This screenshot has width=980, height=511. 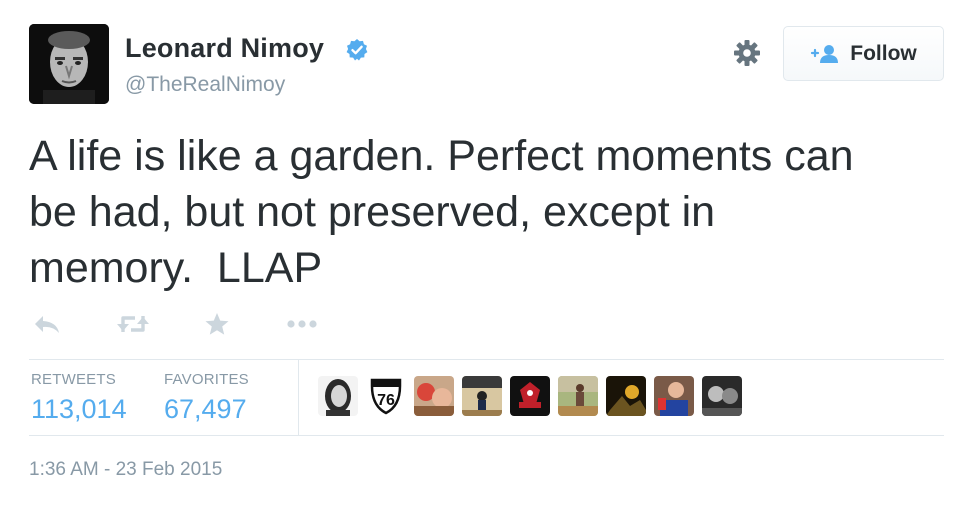 I want to click on favorites-label: FAVORITES, so click(x=206, y=379).